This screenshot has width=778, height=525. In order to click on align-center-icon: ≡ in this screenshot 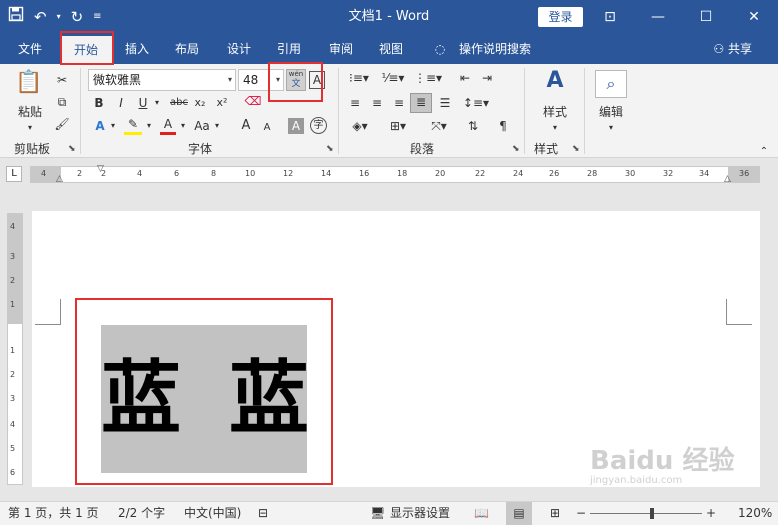, I will do `click(377, 103)`.